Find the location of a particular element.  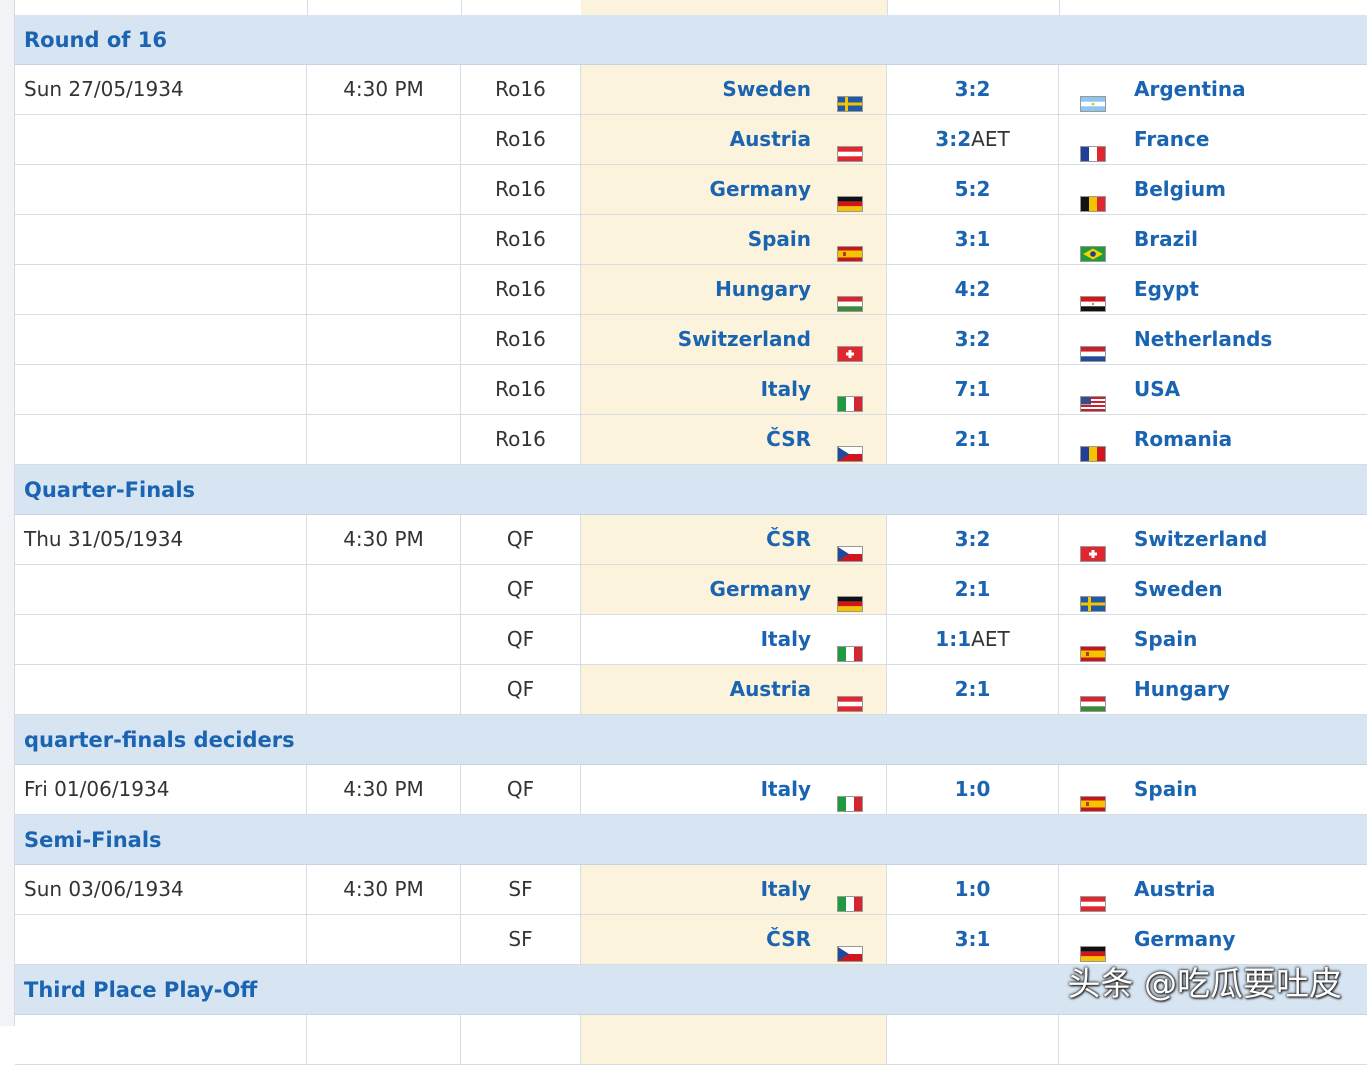

away-team-link: Austria is located at coordinates (1174, 889).